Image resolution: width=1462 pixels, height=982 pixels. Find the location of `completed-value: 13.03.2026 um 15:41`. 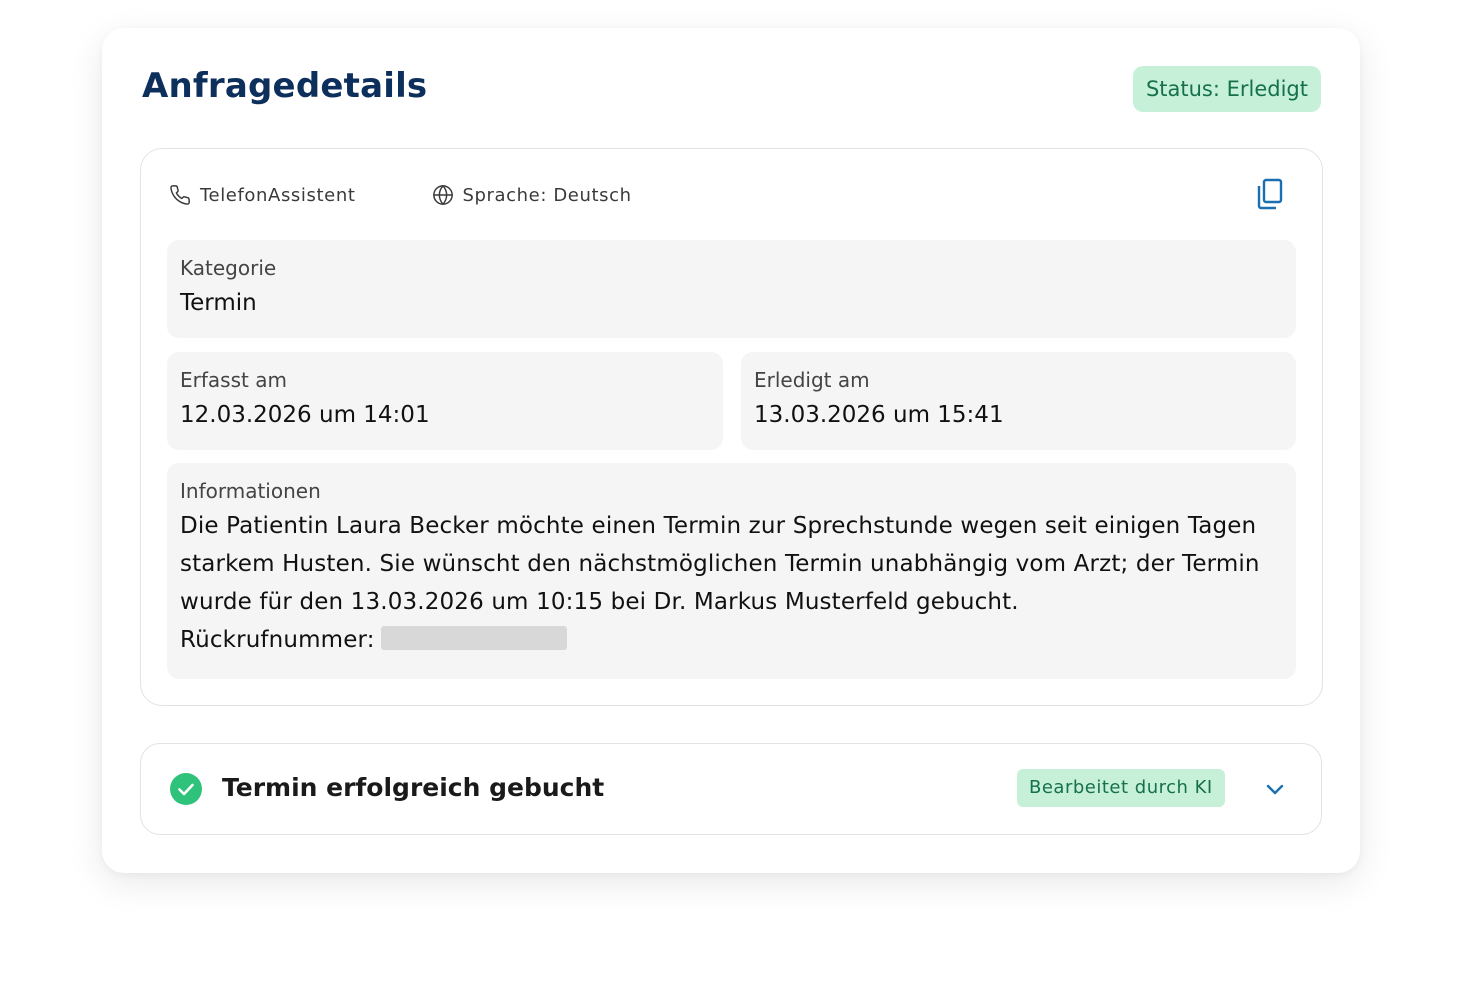

completed-value: 13.03.2026 um 15:41 is located at coordinates (879, 415).